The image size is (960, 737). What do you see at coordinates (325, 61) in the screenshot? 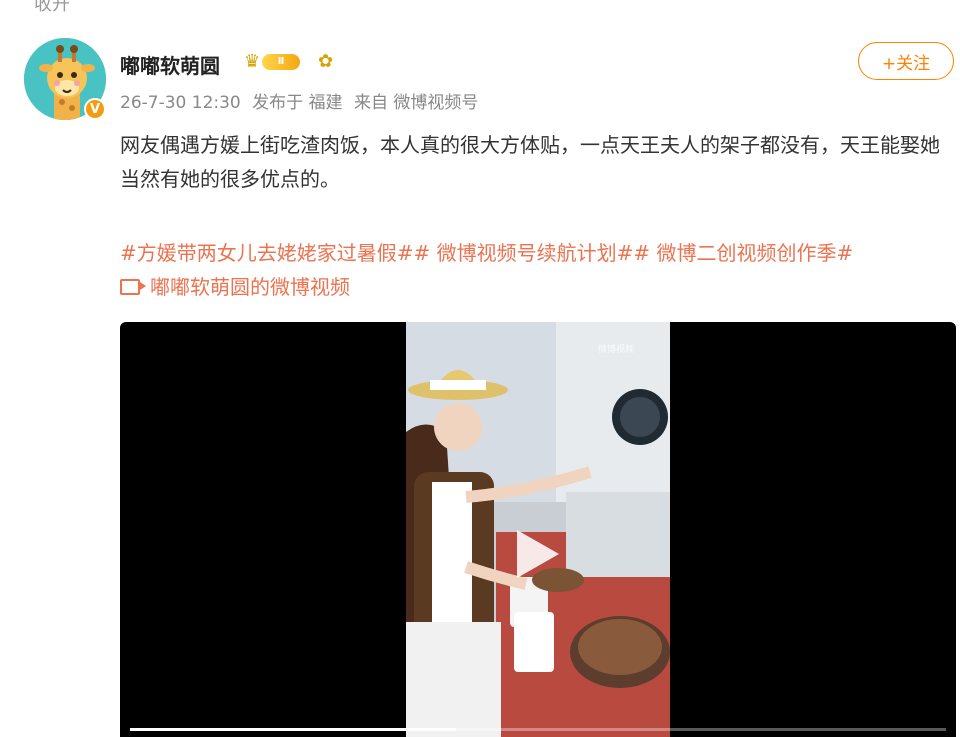
I see `flower-icon: ✿` at bounding box center [325, 61].